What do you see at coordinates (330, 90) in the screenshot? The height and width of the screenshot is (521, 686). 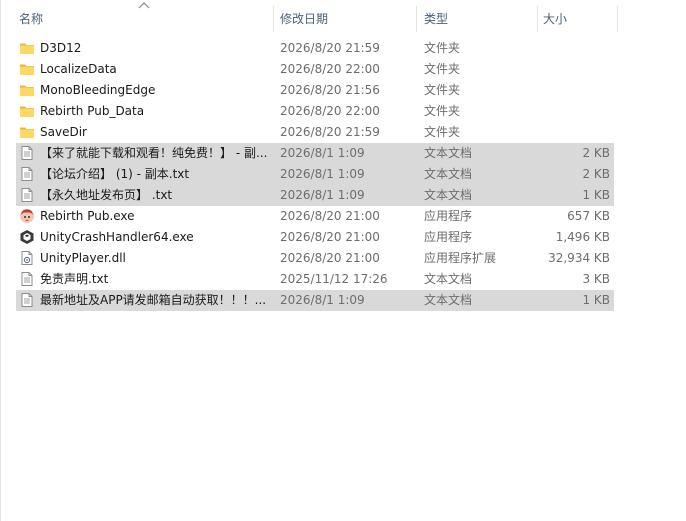 I see `file-date-modified: 2026/8/20 21:56` at bounding box center [330, 90].